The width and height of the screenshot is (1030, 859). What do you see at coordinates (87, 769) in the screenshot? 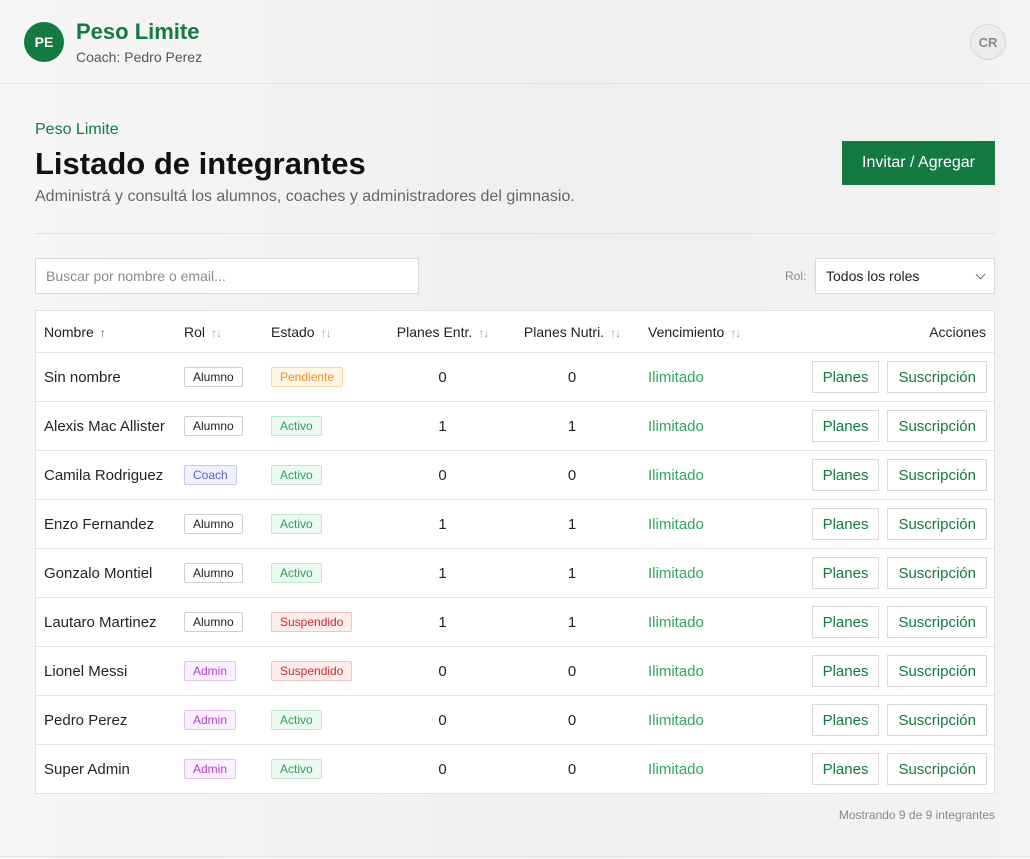
I see `member-name: Super Admin` at bounding box center [87, 769].